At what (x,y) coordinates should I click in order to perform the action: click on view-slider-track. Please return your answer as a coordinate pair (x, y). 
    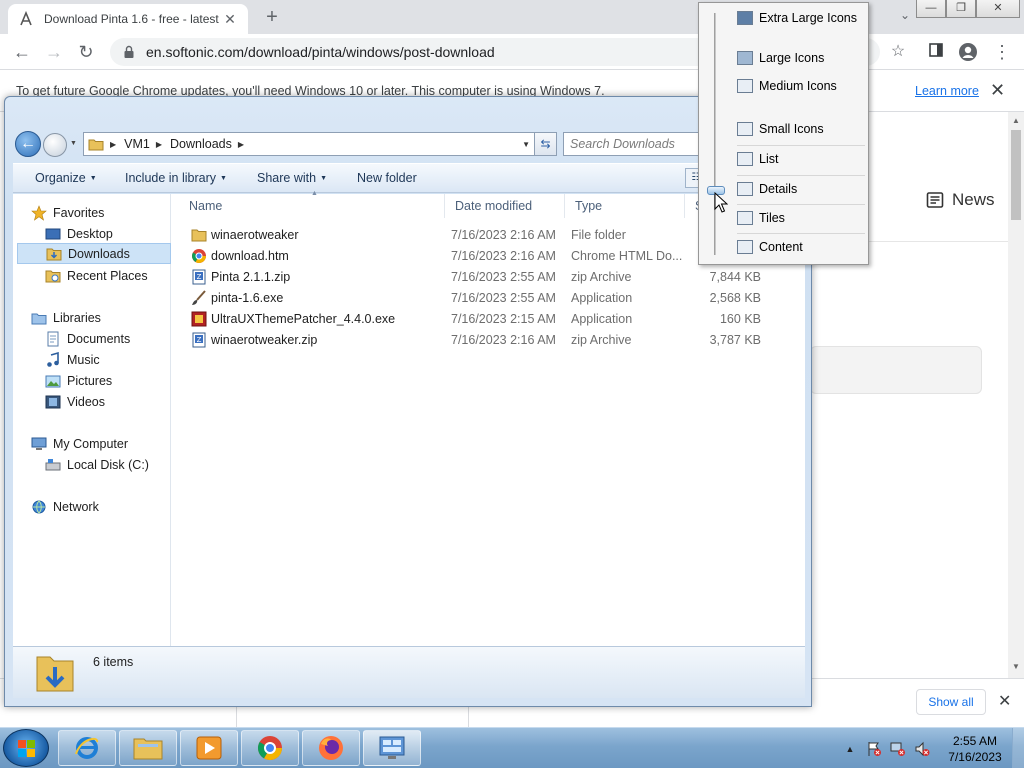
    Looking at the image, I should click on (715, 134).